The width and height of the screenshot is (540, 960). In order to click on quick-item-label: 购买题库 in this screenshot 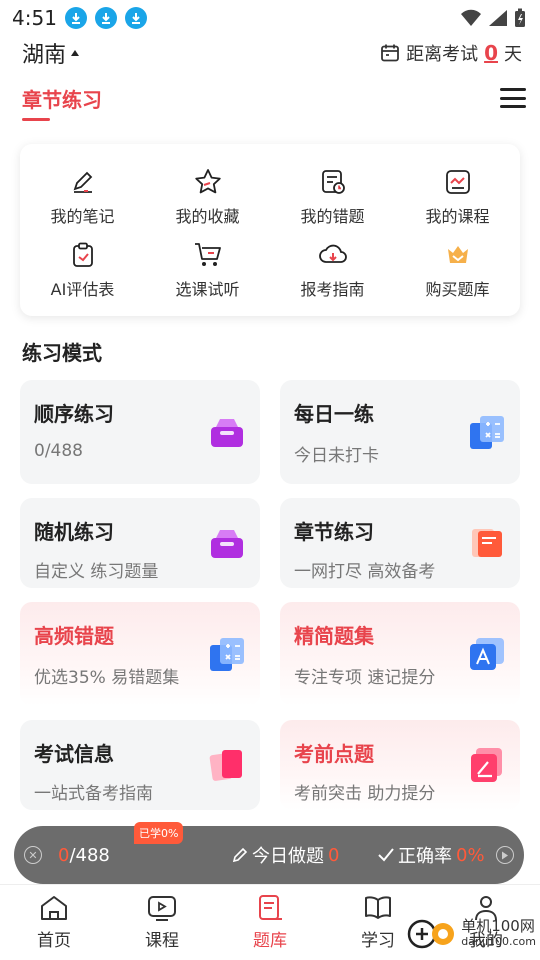, I will do `click(457, 289)`.